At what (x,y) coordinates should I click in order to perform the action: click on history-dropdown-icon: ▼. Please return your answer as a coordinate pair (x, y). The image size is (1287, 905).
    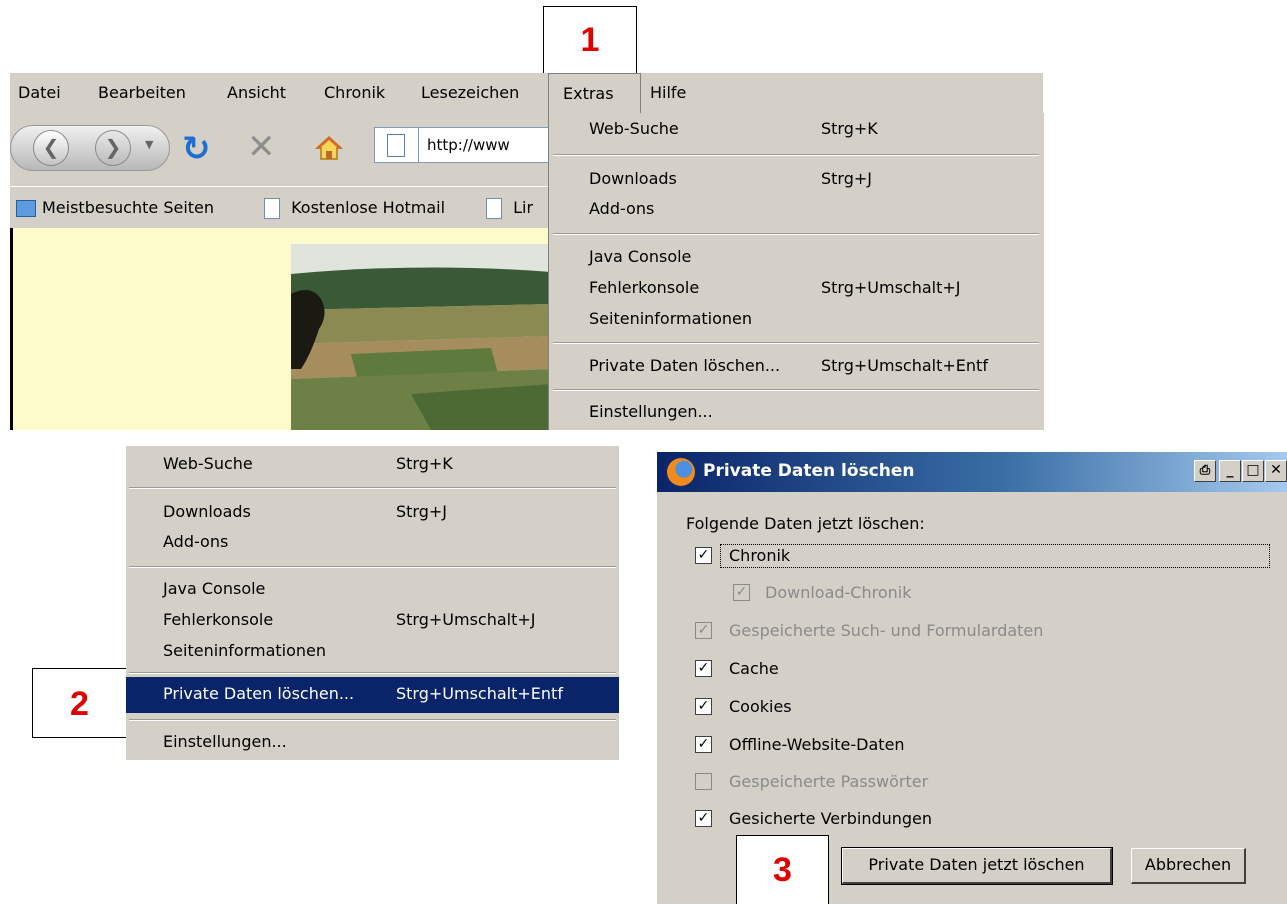
    Looking at the image, I should click on (149, 144).